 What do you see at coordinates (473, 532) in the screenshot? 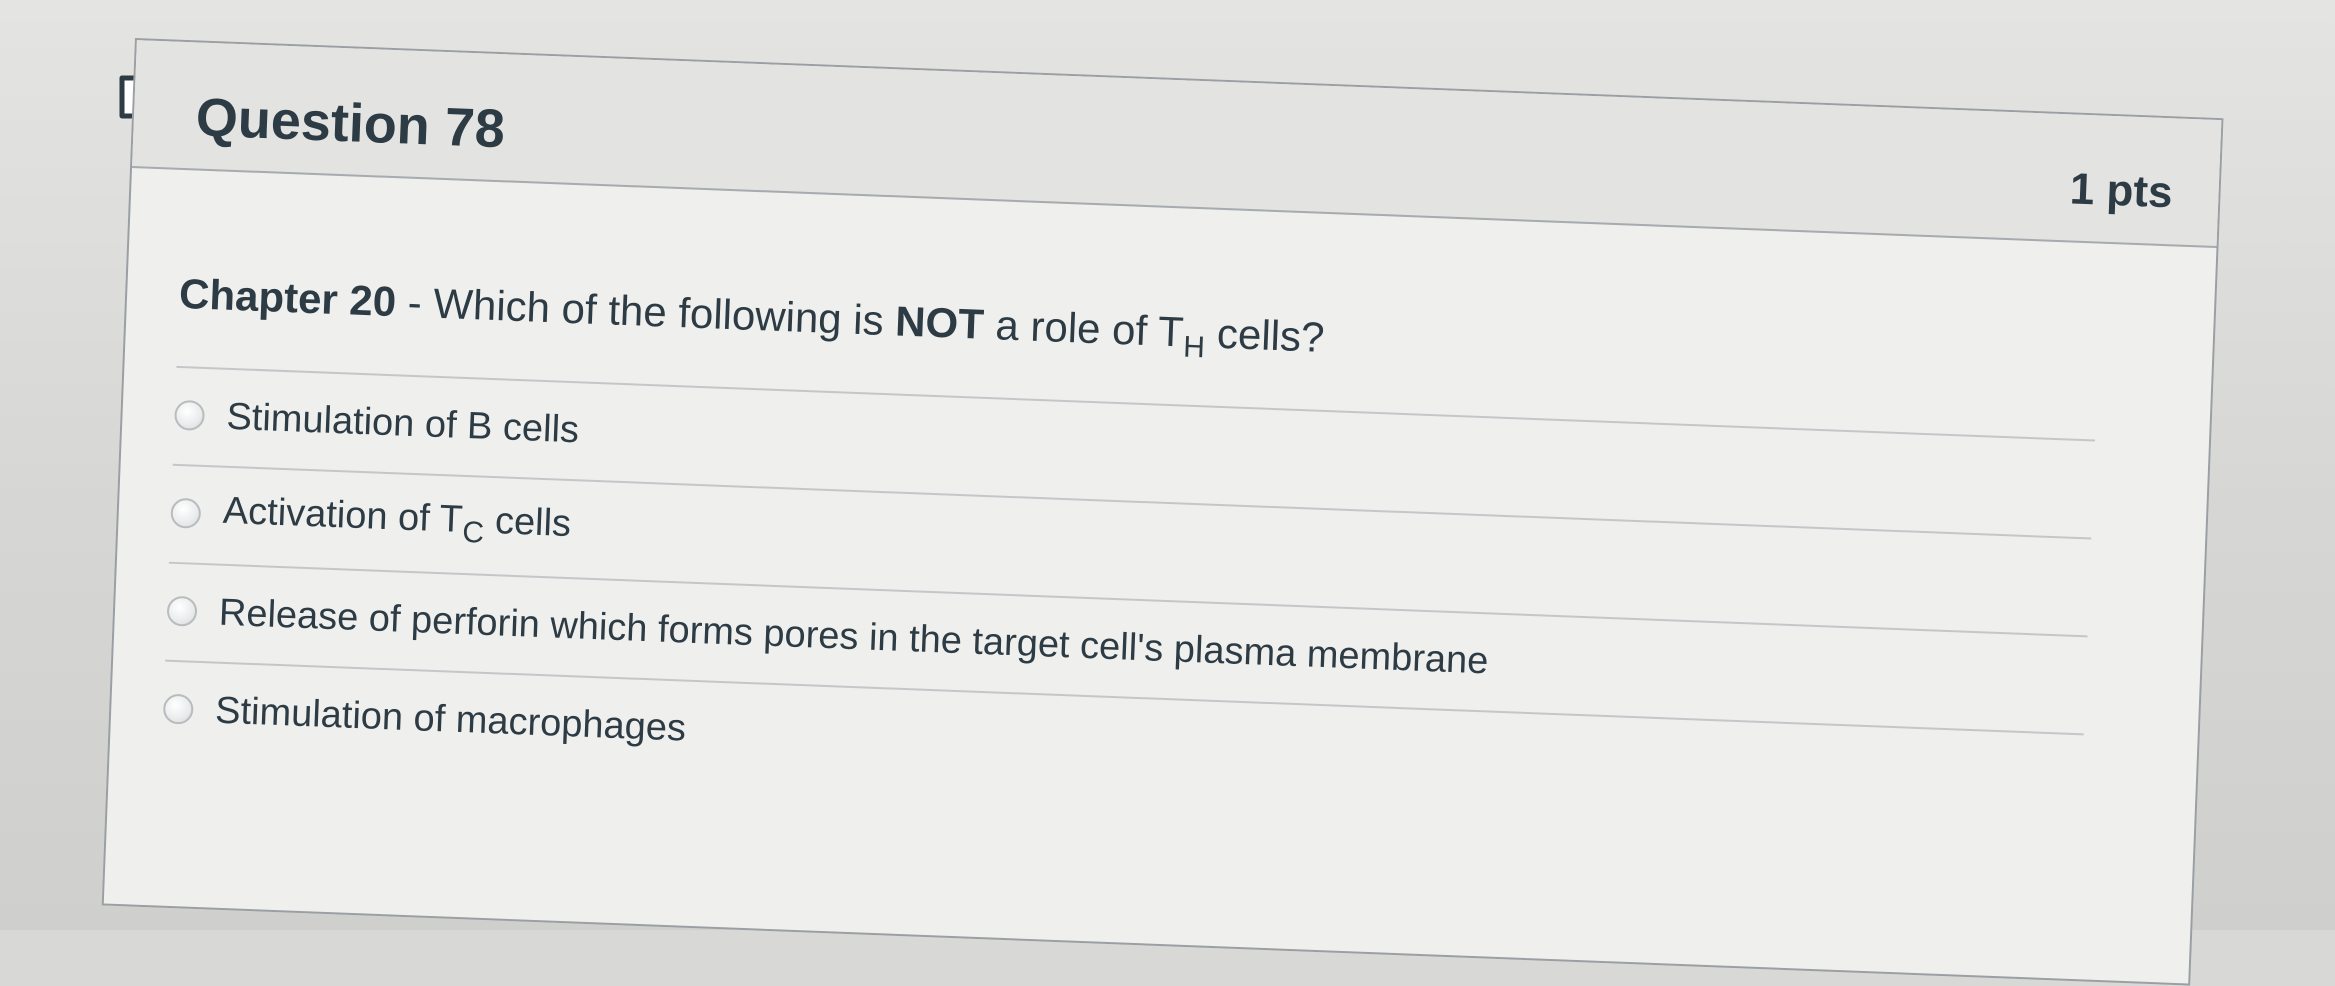
I see `answer-label-subscript: C` at bounding box center [473, 532].